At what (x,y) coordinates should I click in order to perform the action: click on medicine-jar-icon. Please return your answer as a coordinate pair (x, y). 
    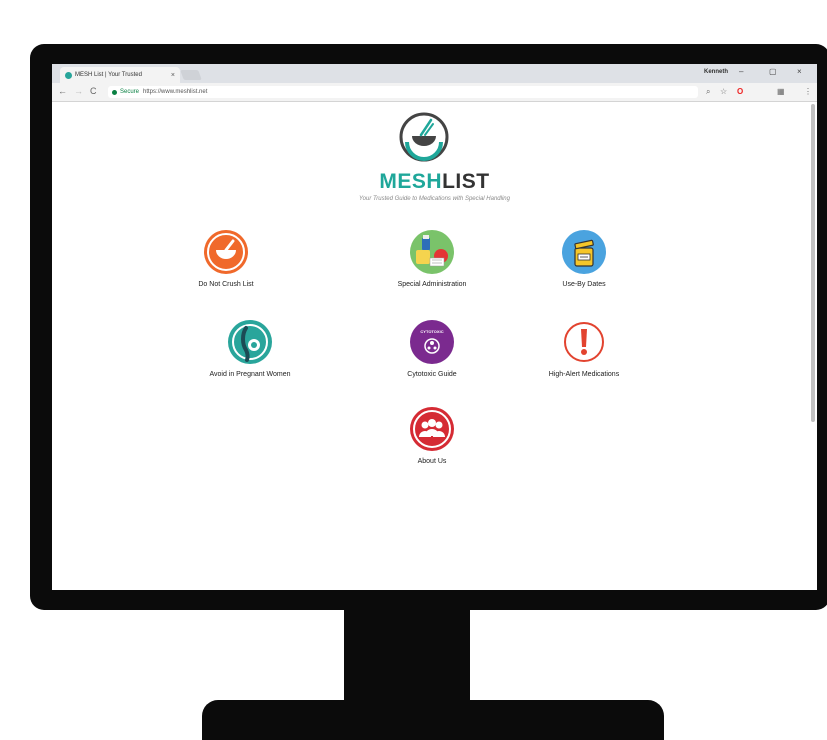
    Looking at the image, I should click on (584, 252).